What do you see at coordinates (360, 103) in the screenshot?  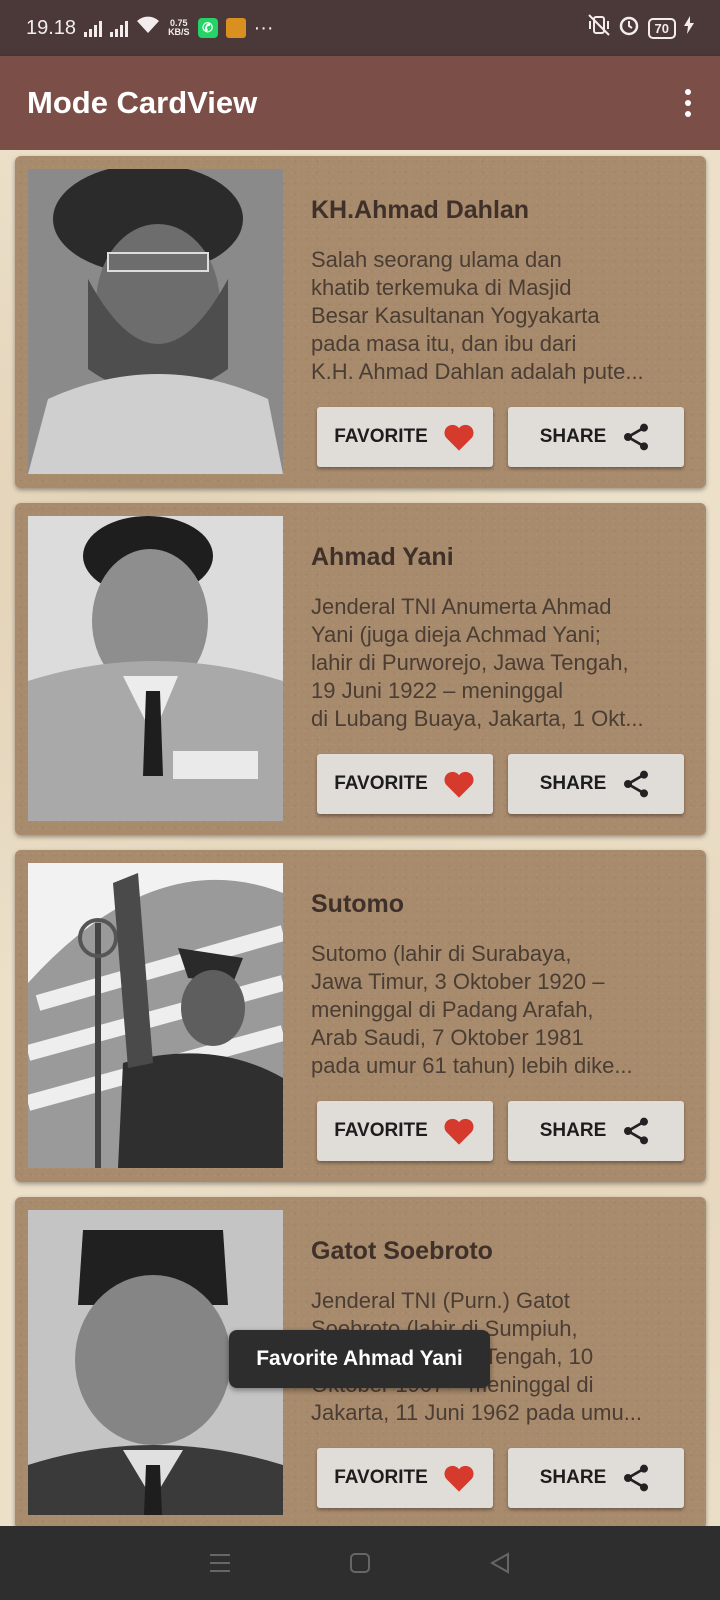 I see `app-bar: Mode CardView` at bounding box center [360, 103].